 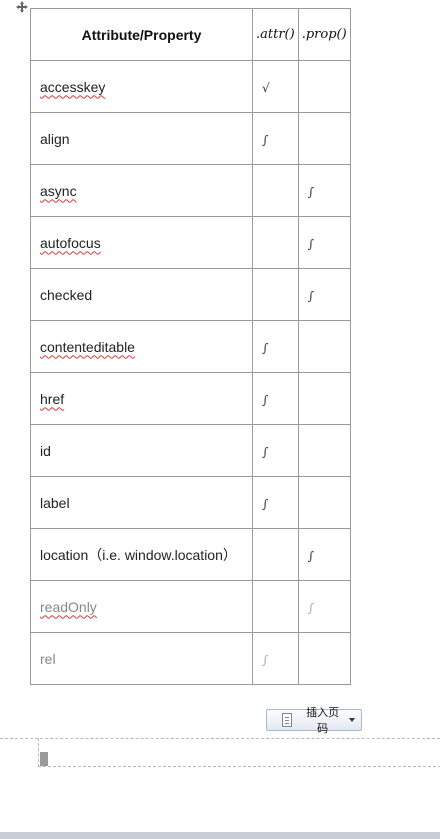 I want to click on table-row: autofocus ∫, so click(x=190, y=242).